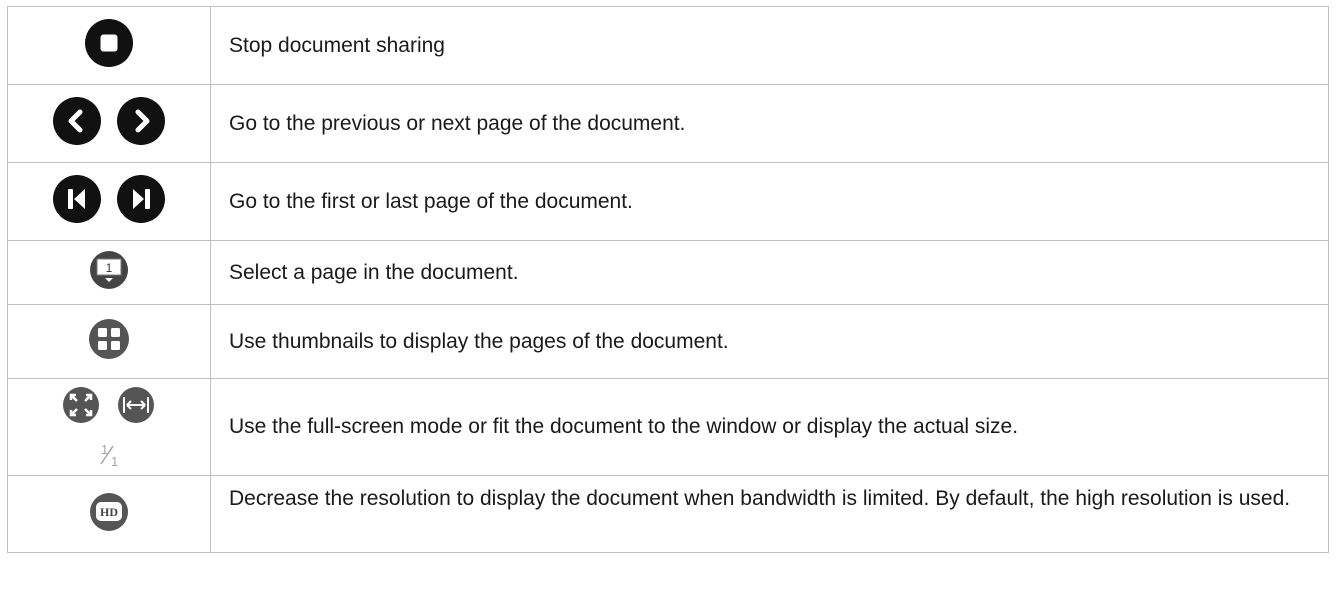 This screenshot has width=1336, height=589. What do you see at coordinates (769, 272) in the screenshot?
I see `row-description: Select a page in the document.` at bounding box center [769, 272].